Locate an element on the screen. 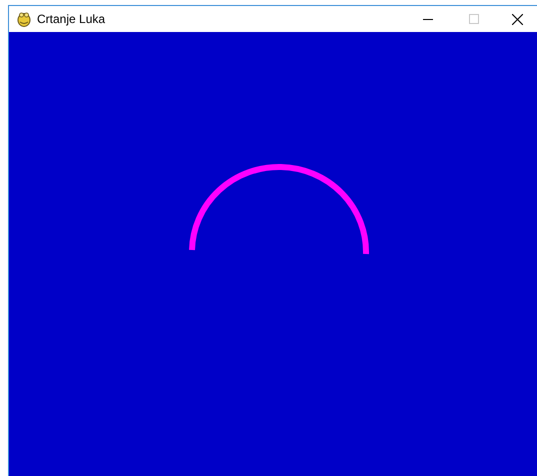 Image resolution: width=537 pixels, height=476 pixels. window-title: Crtanje Luka is located at coordinates (71, 19).